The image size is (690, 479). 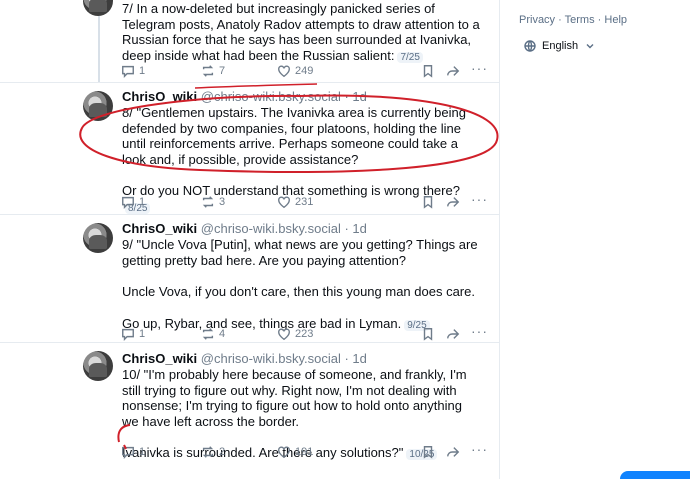 I want to click on like-button: 231, so click(x=295, y=202).